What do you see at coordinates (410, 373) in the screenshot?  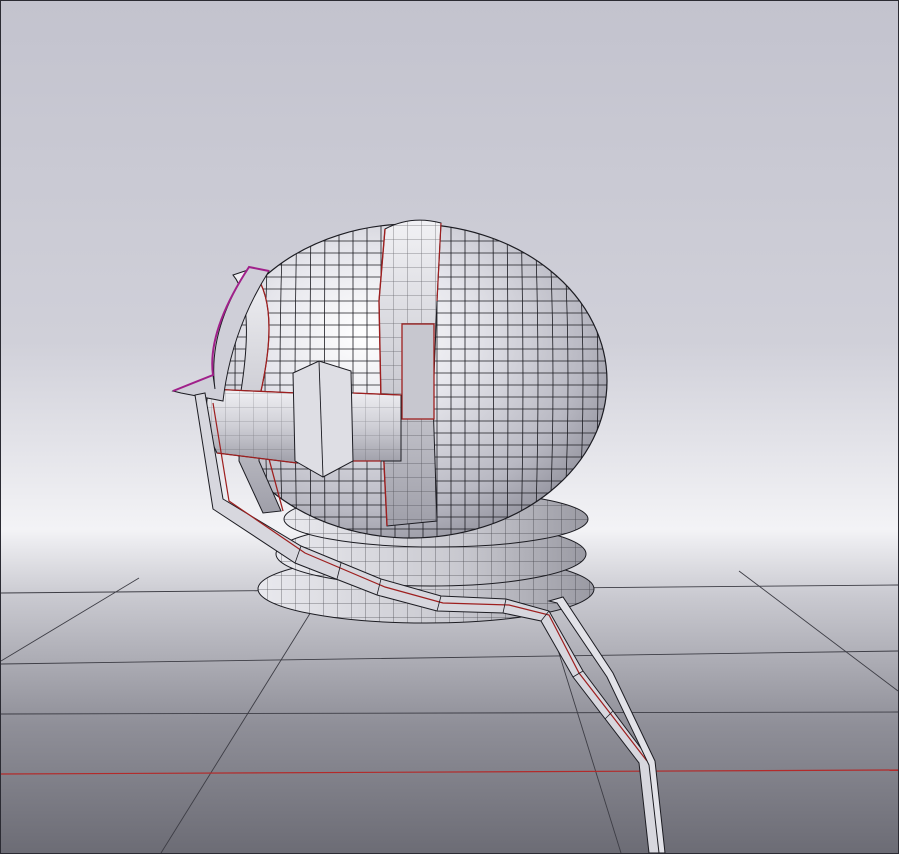 I see `helmet-crest-band` at bounding box center [410, 373].